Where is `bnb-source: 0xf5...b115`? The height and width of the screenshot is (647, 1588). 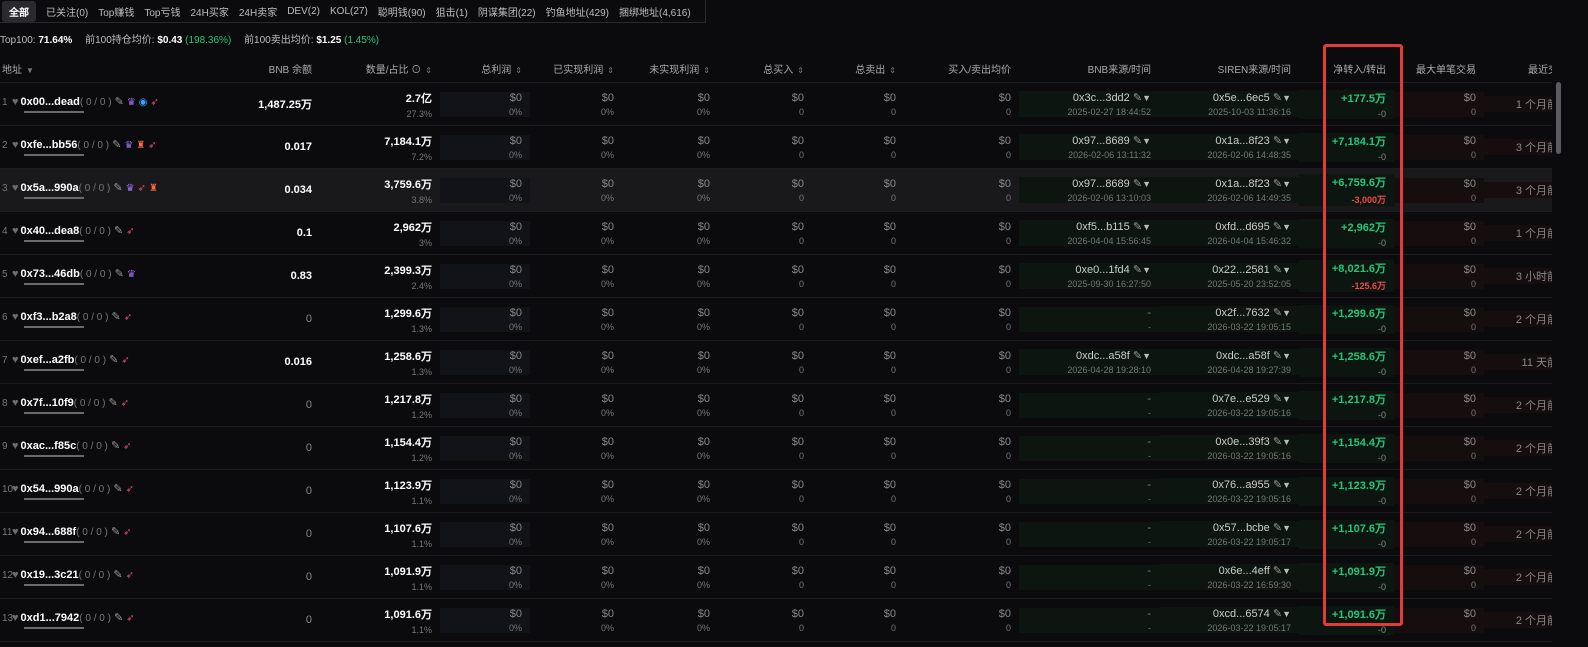
bnb-source: 0xf5...b115 is located at coordinates (1103, 227).